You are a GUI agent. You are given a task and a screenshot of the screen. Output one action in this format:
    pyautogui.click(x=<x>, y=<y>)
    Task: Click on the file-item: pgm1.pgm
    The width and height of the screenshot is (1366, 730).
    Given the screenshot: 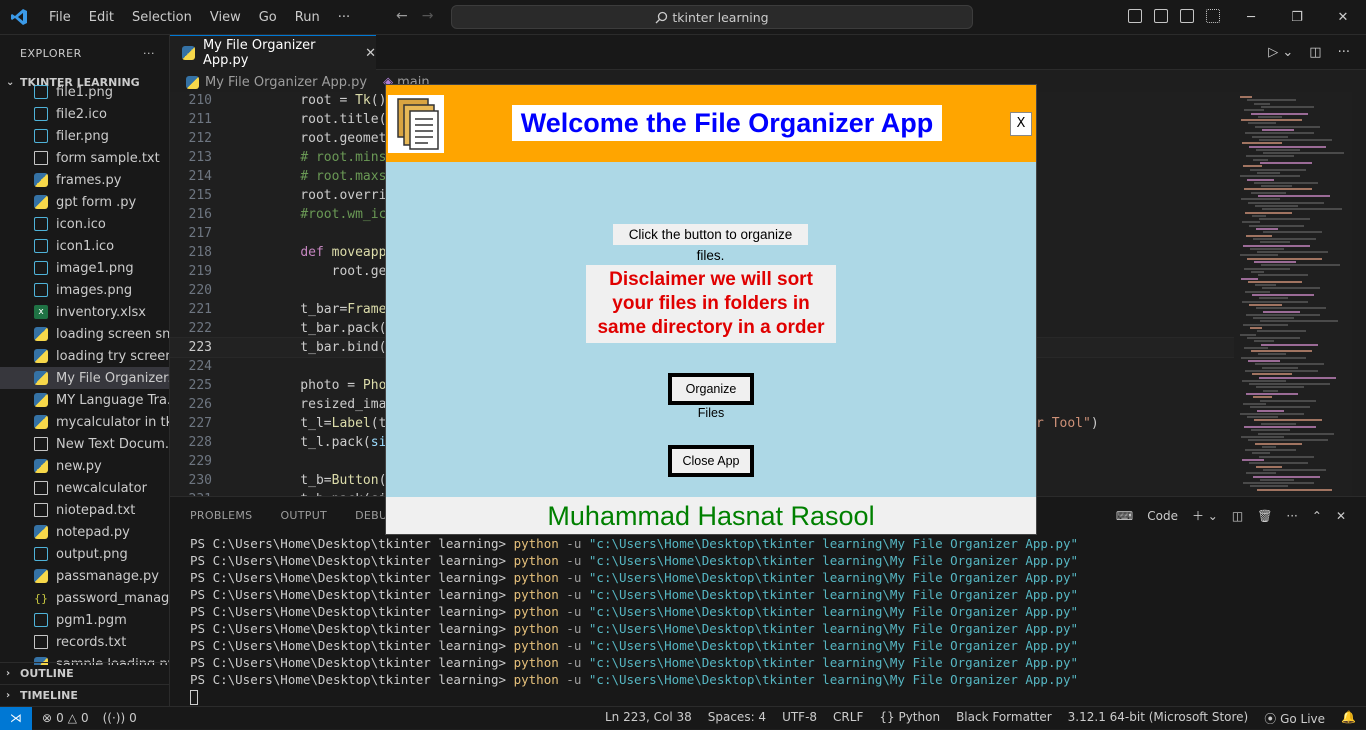 What is the action you would take?
    pyautogui.click(x=84, y=620)
    